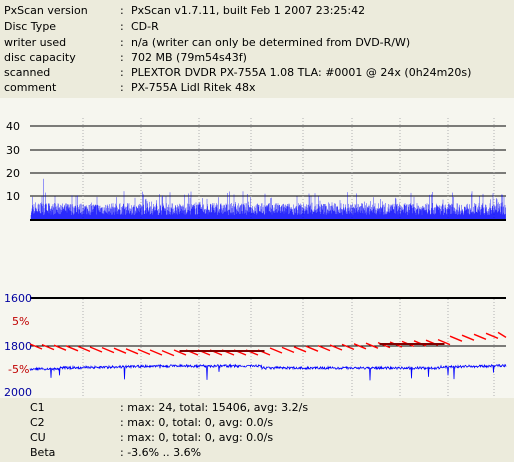 The width and height of the screenshot is (514, 462). Describe the element at coordinates (38, 437) in the screenshot. I see `stat-label: CU` at that location.